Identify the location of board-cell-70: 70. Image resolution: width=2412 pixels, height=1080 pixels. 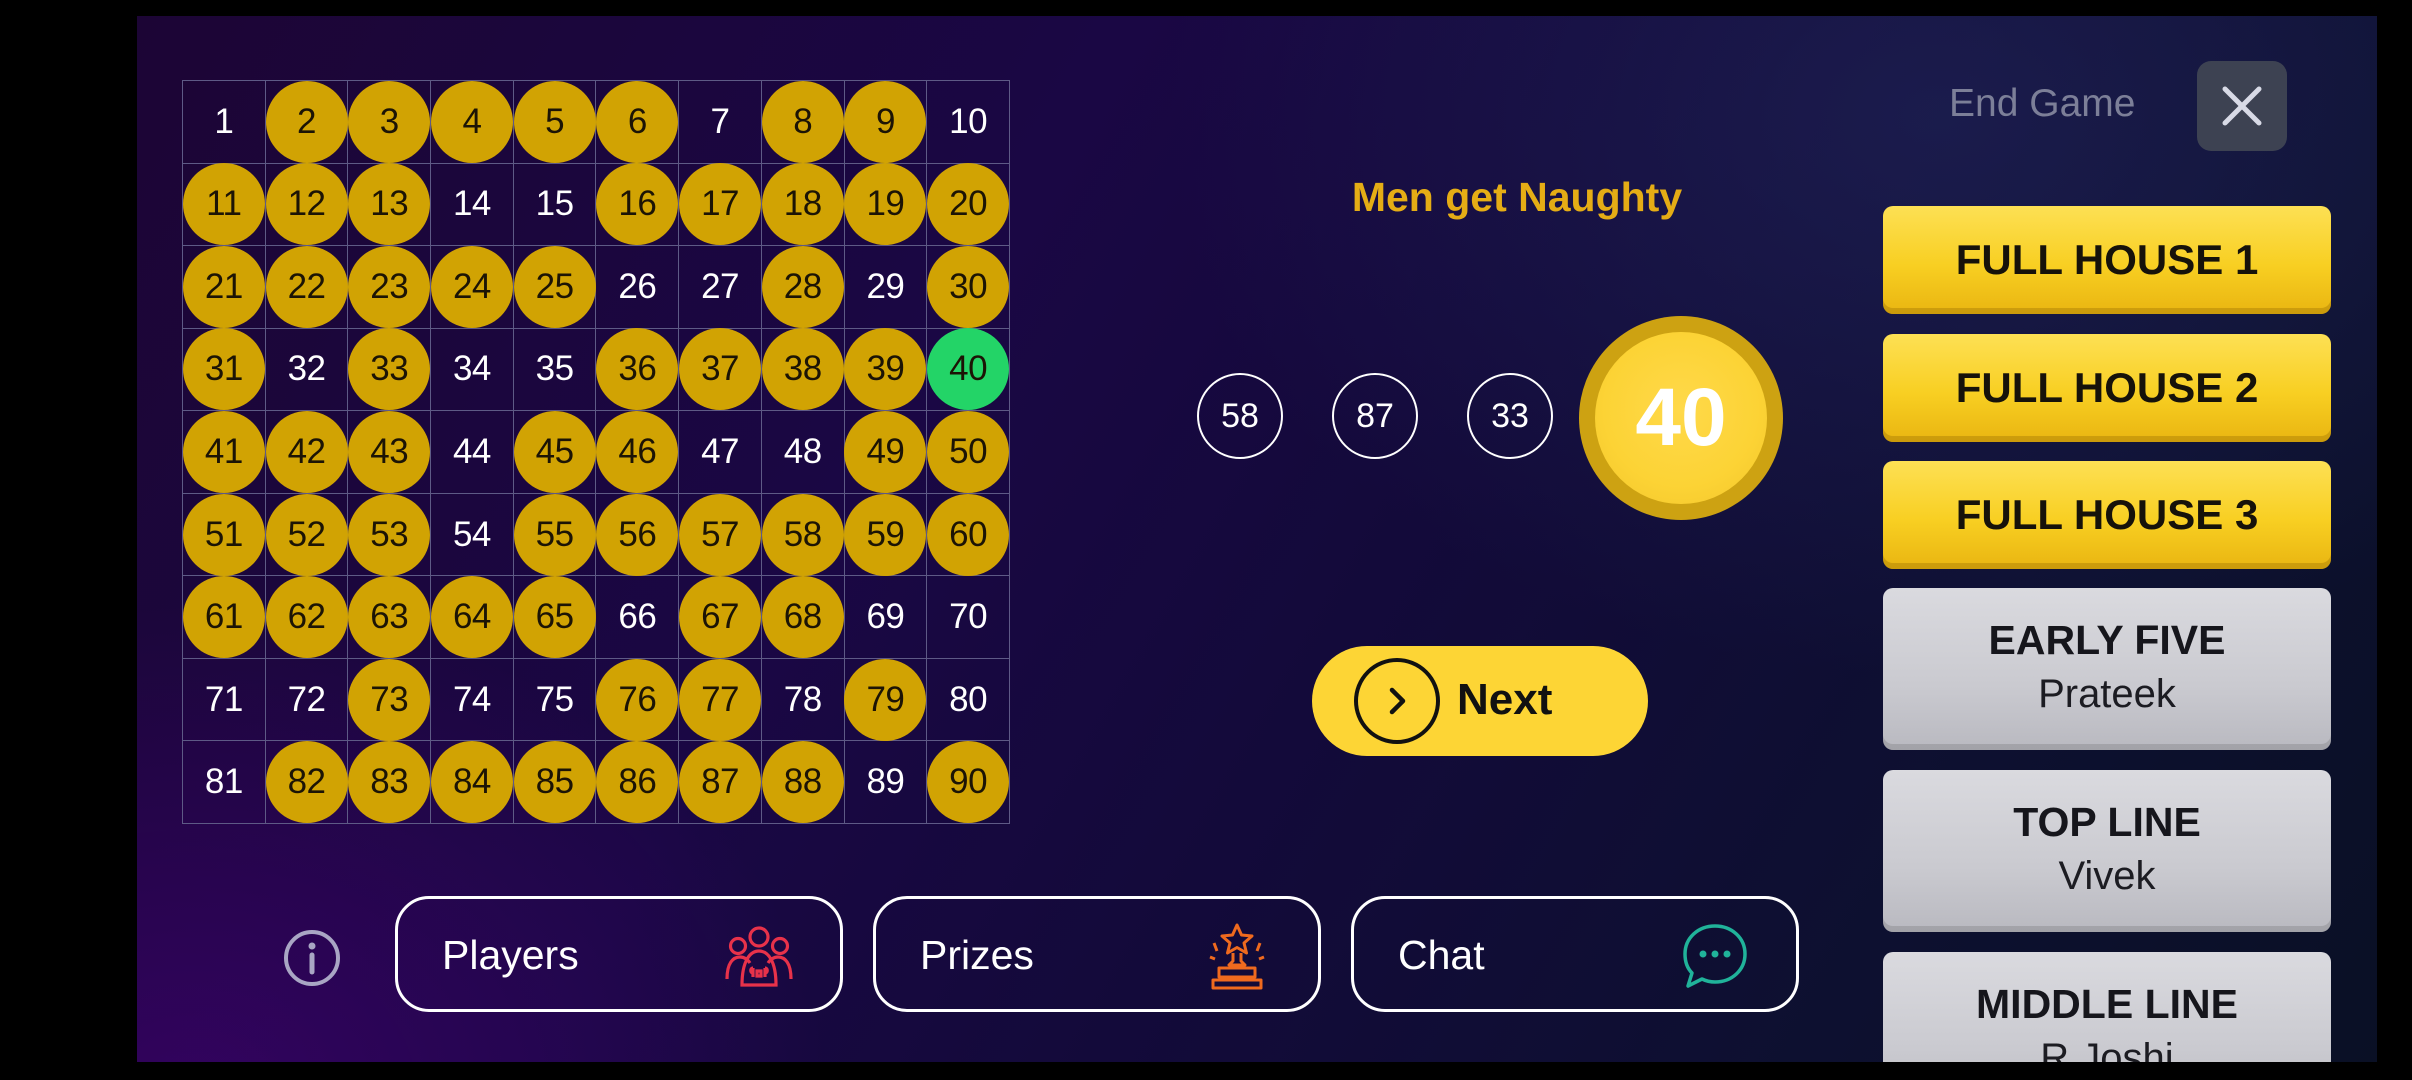
(968, 617).